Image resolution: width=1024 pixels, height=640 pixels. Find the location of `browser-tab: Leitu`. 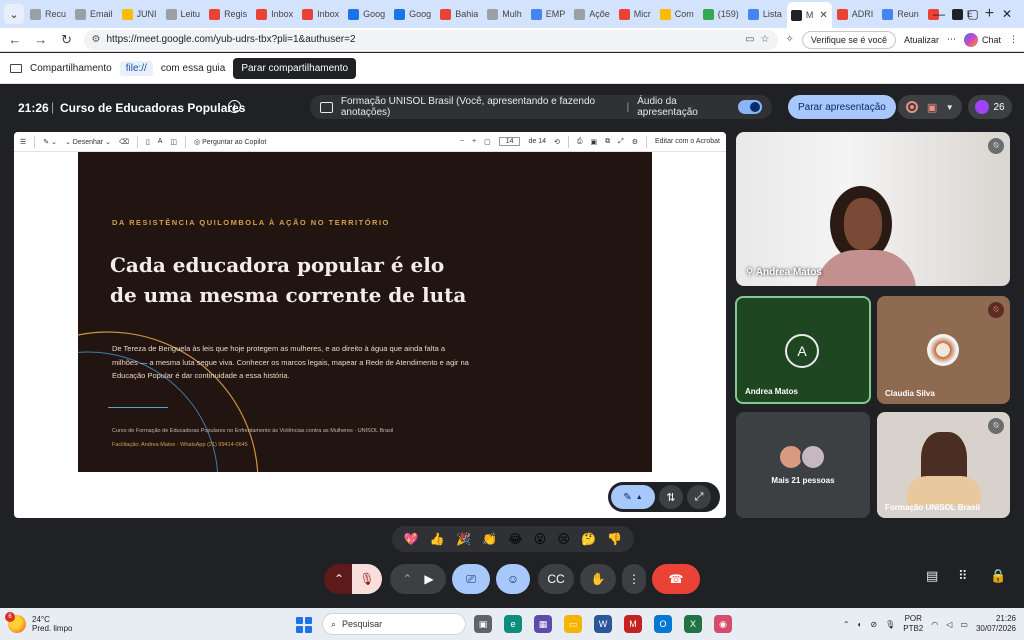

browser-tab: Leitu is located at coordinates (183, 14).